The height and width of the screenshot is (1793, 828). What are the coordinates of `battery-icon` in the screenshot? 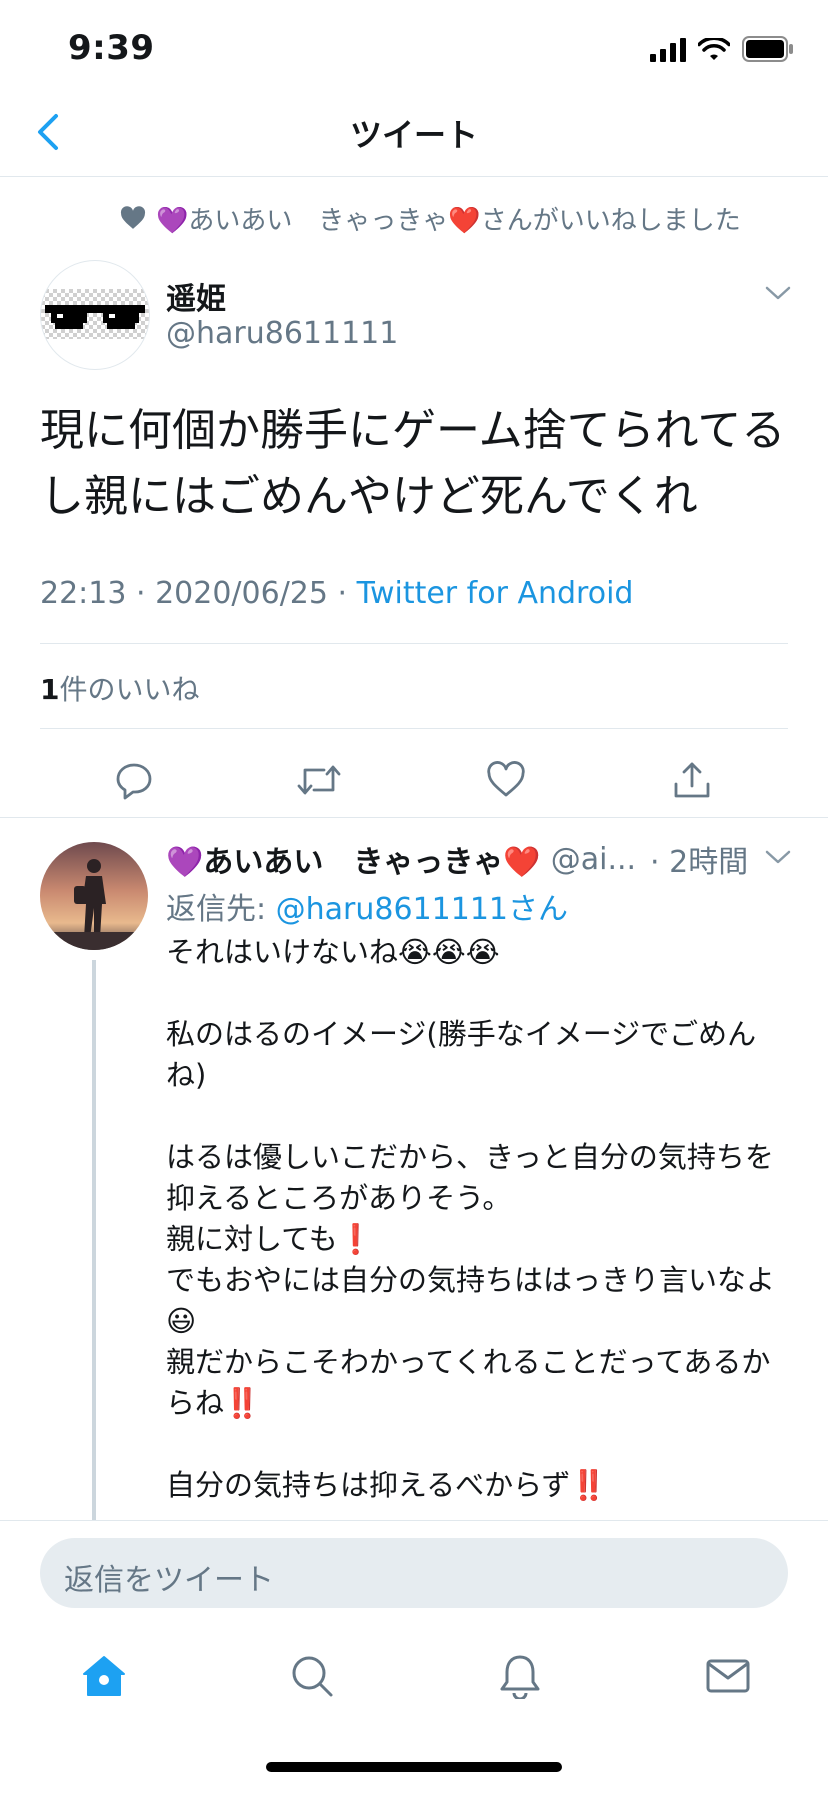 It's located at (767, 49).